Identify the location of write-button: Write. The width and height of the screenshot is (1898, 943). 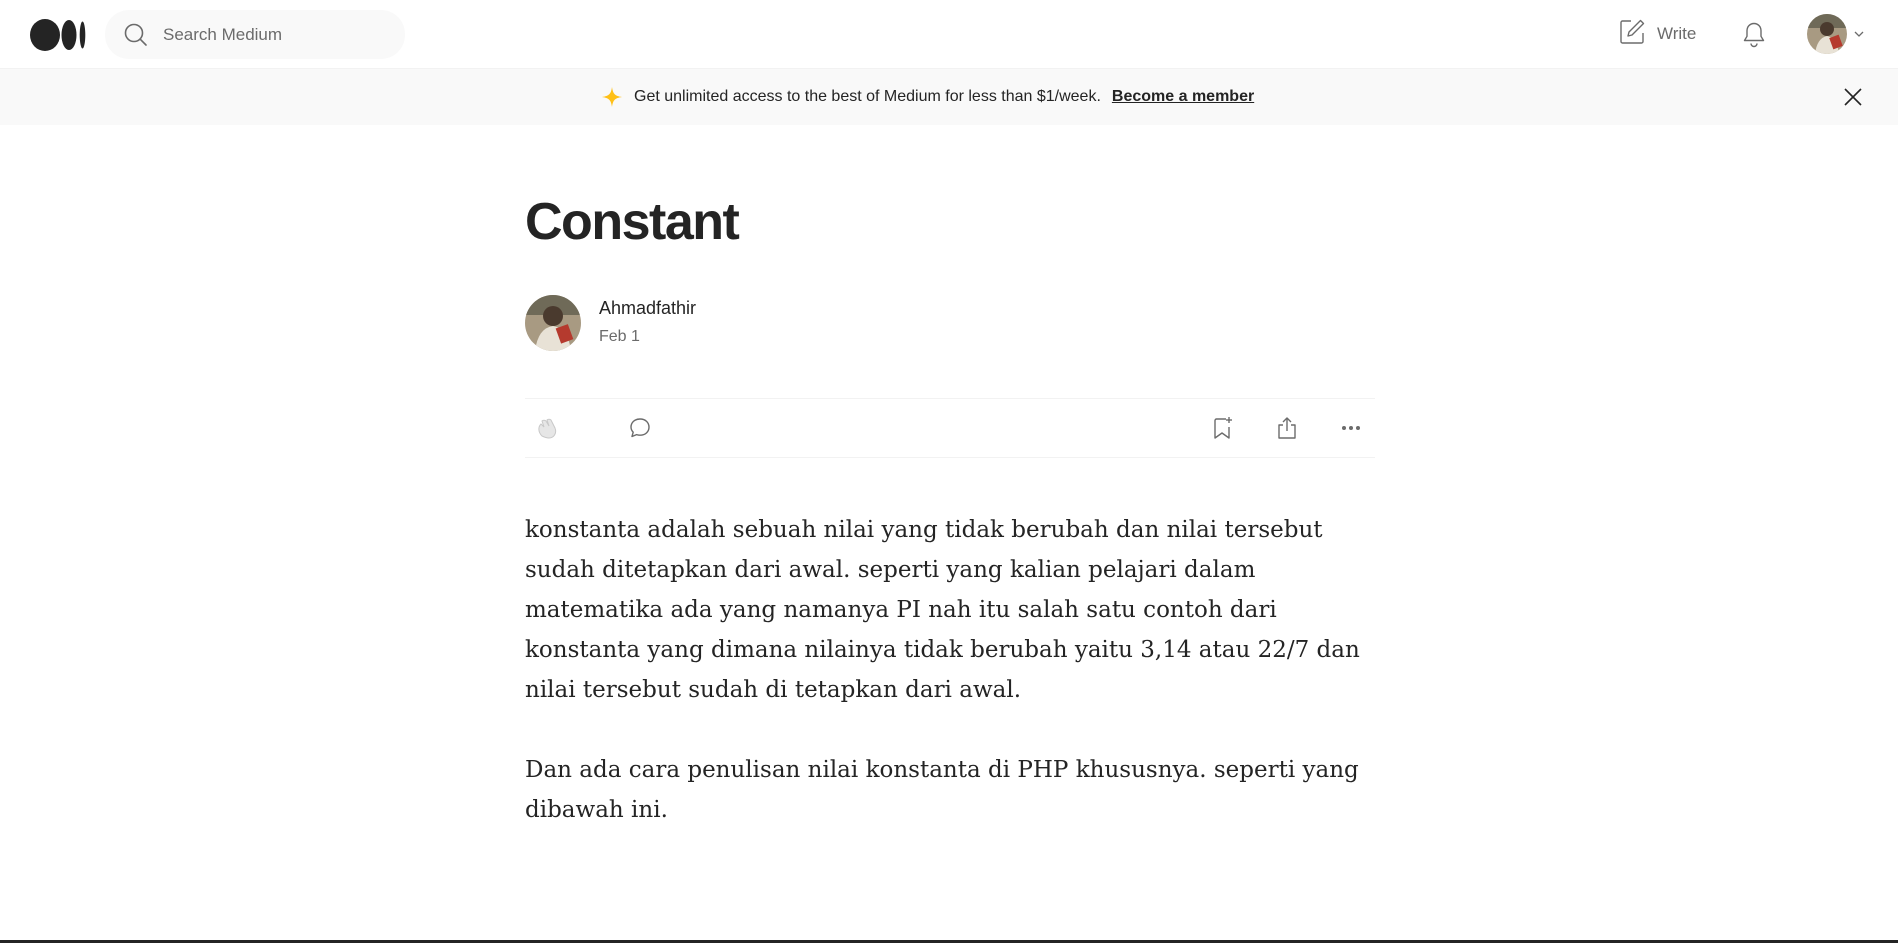
(1657, 34).